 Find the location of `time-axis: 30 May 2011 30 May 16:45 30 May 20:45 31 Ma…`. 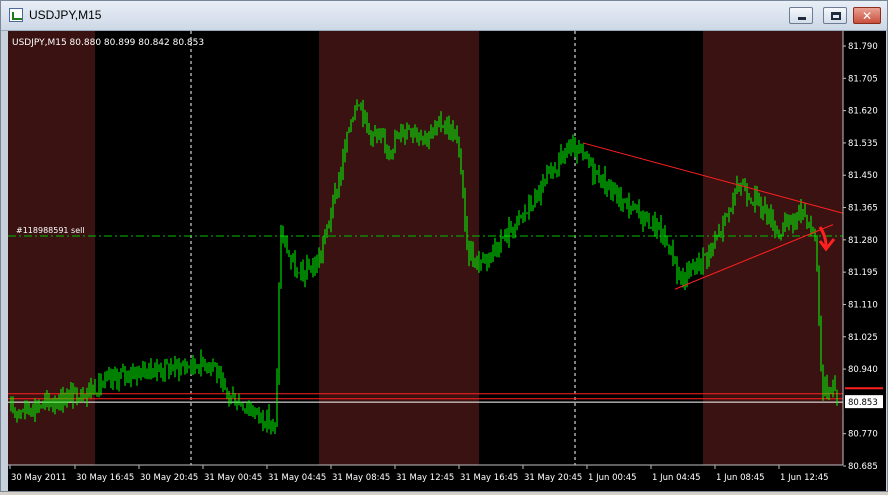

time-axis: 30 May 2011 30 May 16:45 30 May 20:45 31 Ma… is located at coordinates (419, 474).